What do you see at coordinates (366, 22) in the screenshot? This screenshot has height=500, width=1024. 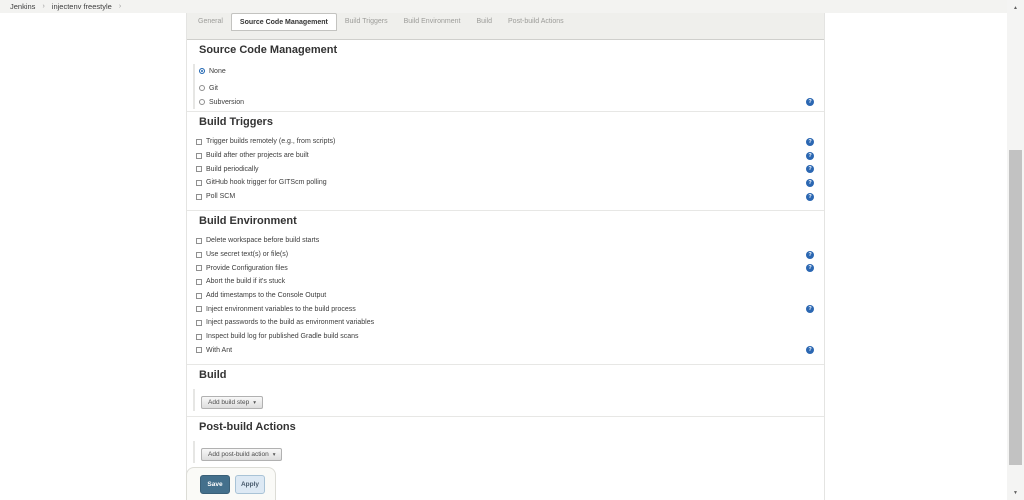 I see `tab-build-triggers: Build Triggers` at bounding box center [366, 22].